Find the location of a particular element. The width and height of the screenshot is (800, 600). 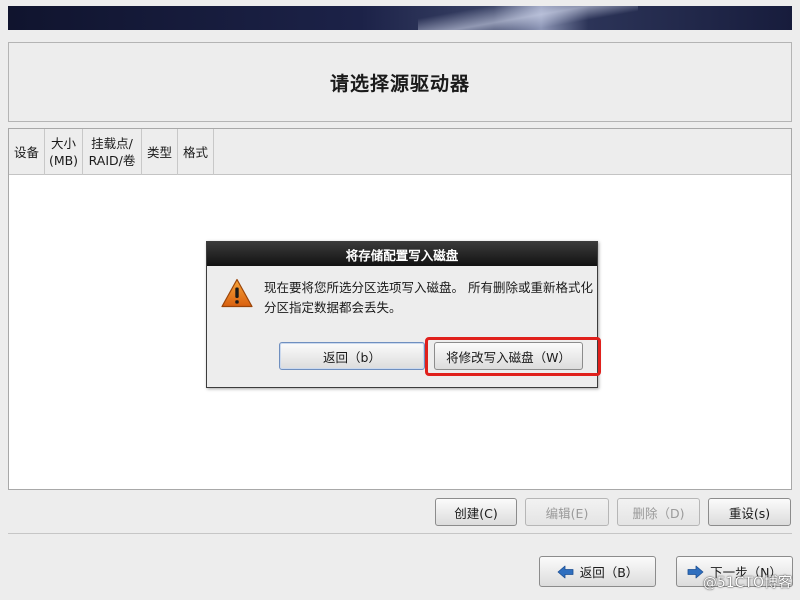

create-button: 创建(C) is located at coordinates (476, 512).